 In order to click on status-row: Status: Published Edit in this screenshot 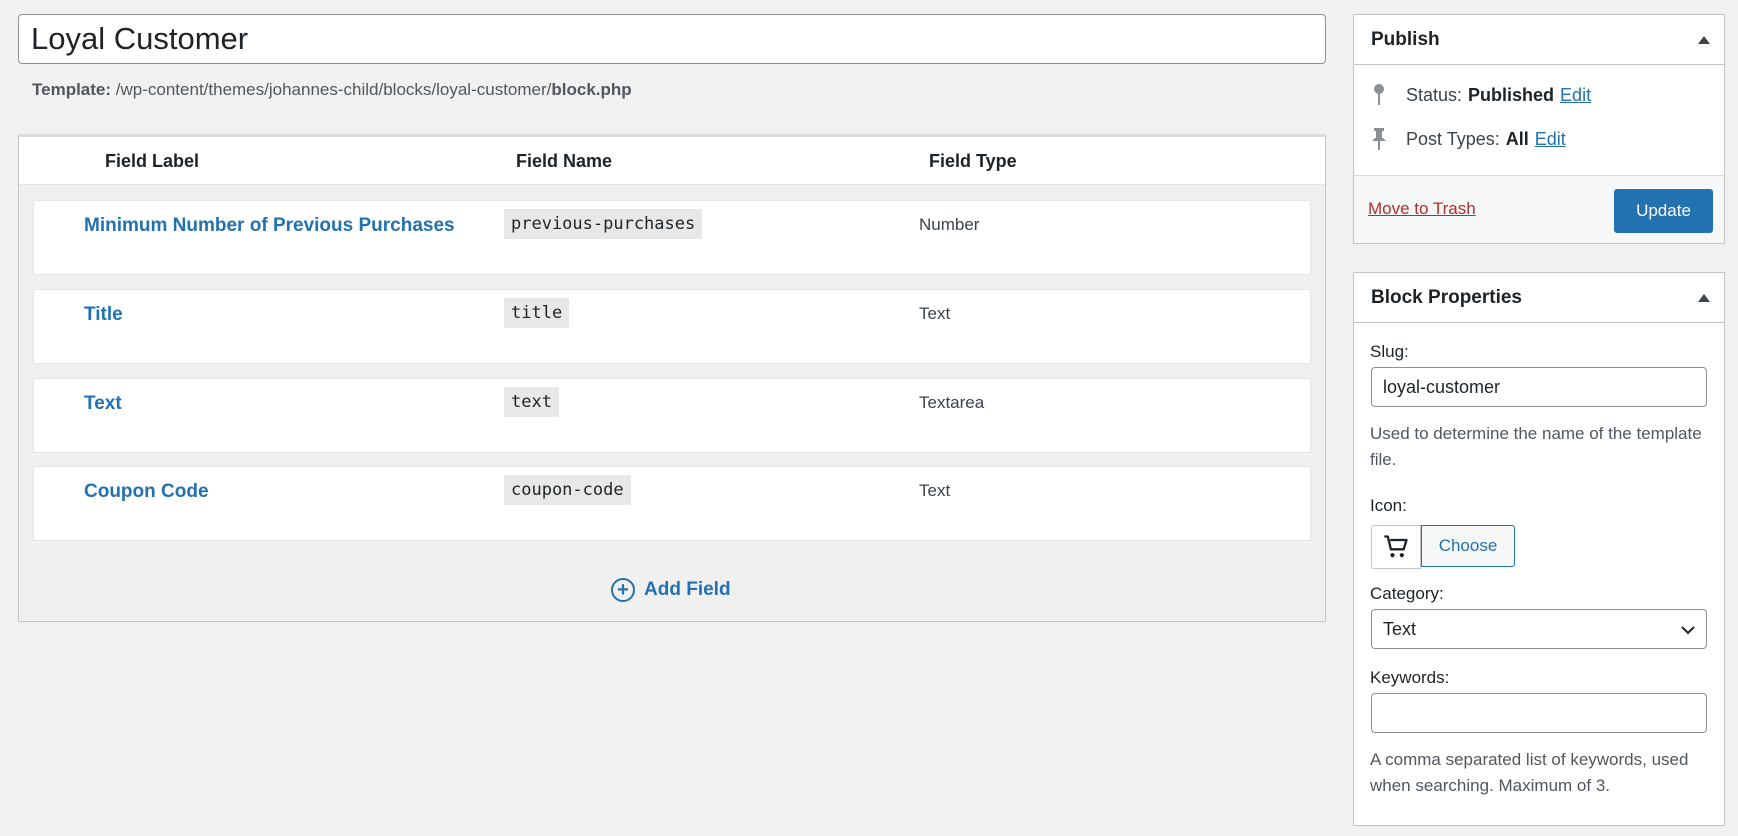, I will do `click(1480, 95)`.